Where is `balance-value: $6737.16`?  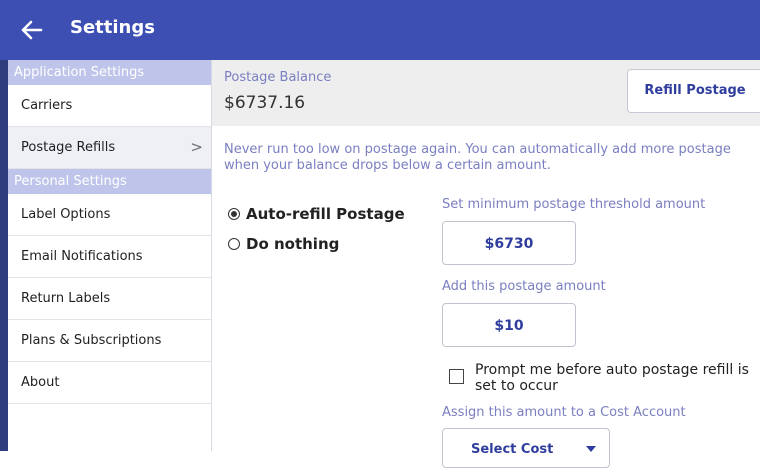
balance-value: $6737.16 is located at coordinates (265, 103).